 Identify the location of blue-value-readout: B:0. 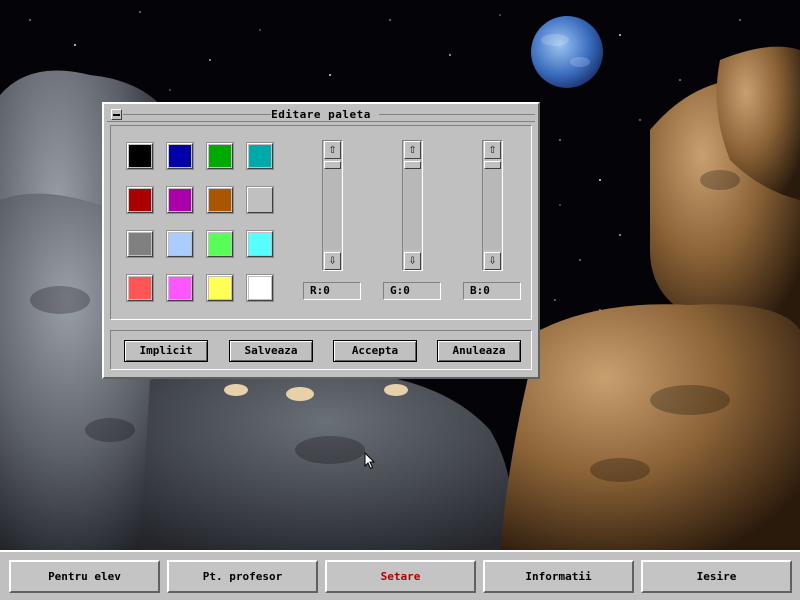
(492, 291).